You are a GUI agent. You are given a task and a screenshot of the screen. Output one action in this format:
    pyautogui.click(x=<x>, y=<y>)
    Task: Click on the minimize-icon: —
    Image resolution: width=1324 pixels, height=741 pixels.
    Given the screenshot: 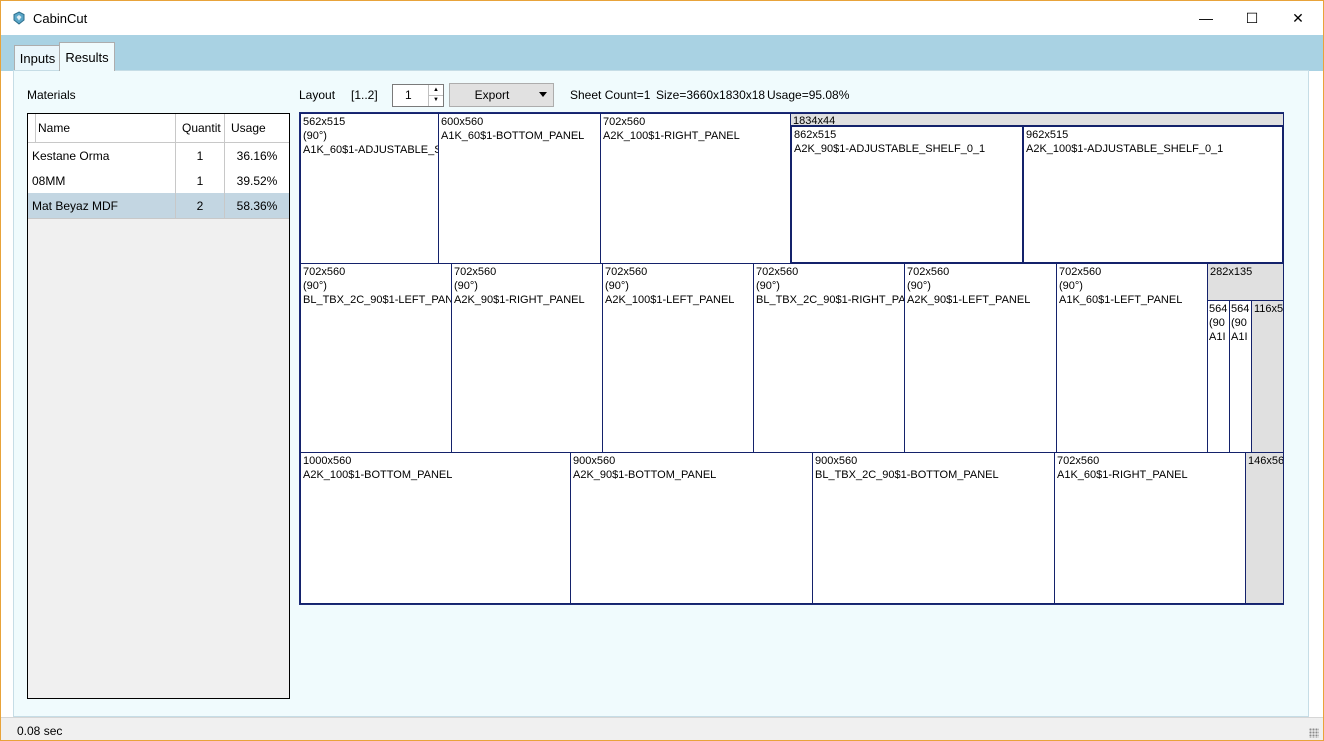 What is the action you would take?
    pyautogui.click(x=1206, y=18)
    